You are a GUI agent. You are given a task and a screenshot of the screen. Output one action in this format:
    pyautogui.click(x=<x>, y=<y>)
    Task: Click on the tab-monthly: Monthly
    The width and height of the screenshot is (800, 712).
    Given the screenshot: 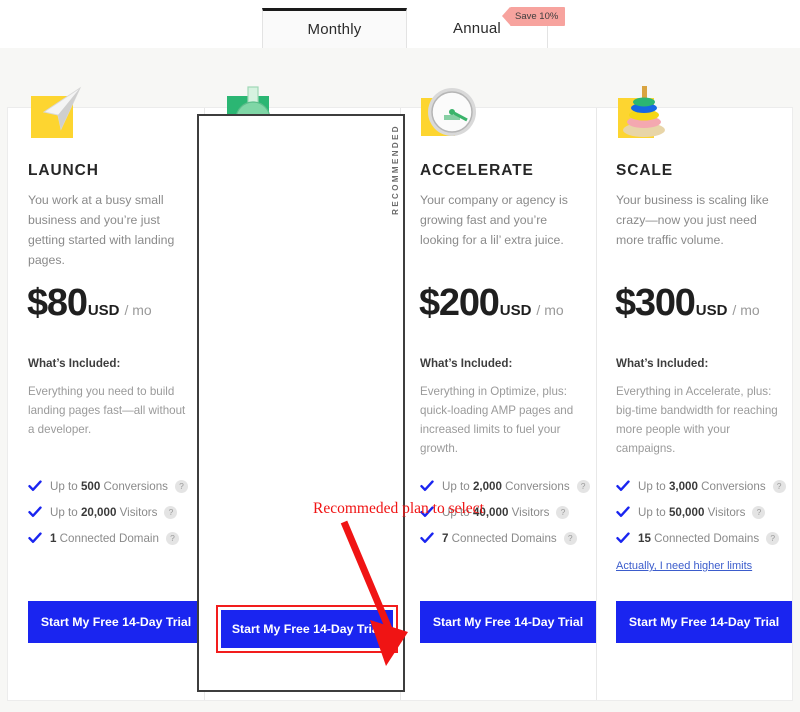 What is the action you would take?
    pyautogui.click(x=334, y=28)
    